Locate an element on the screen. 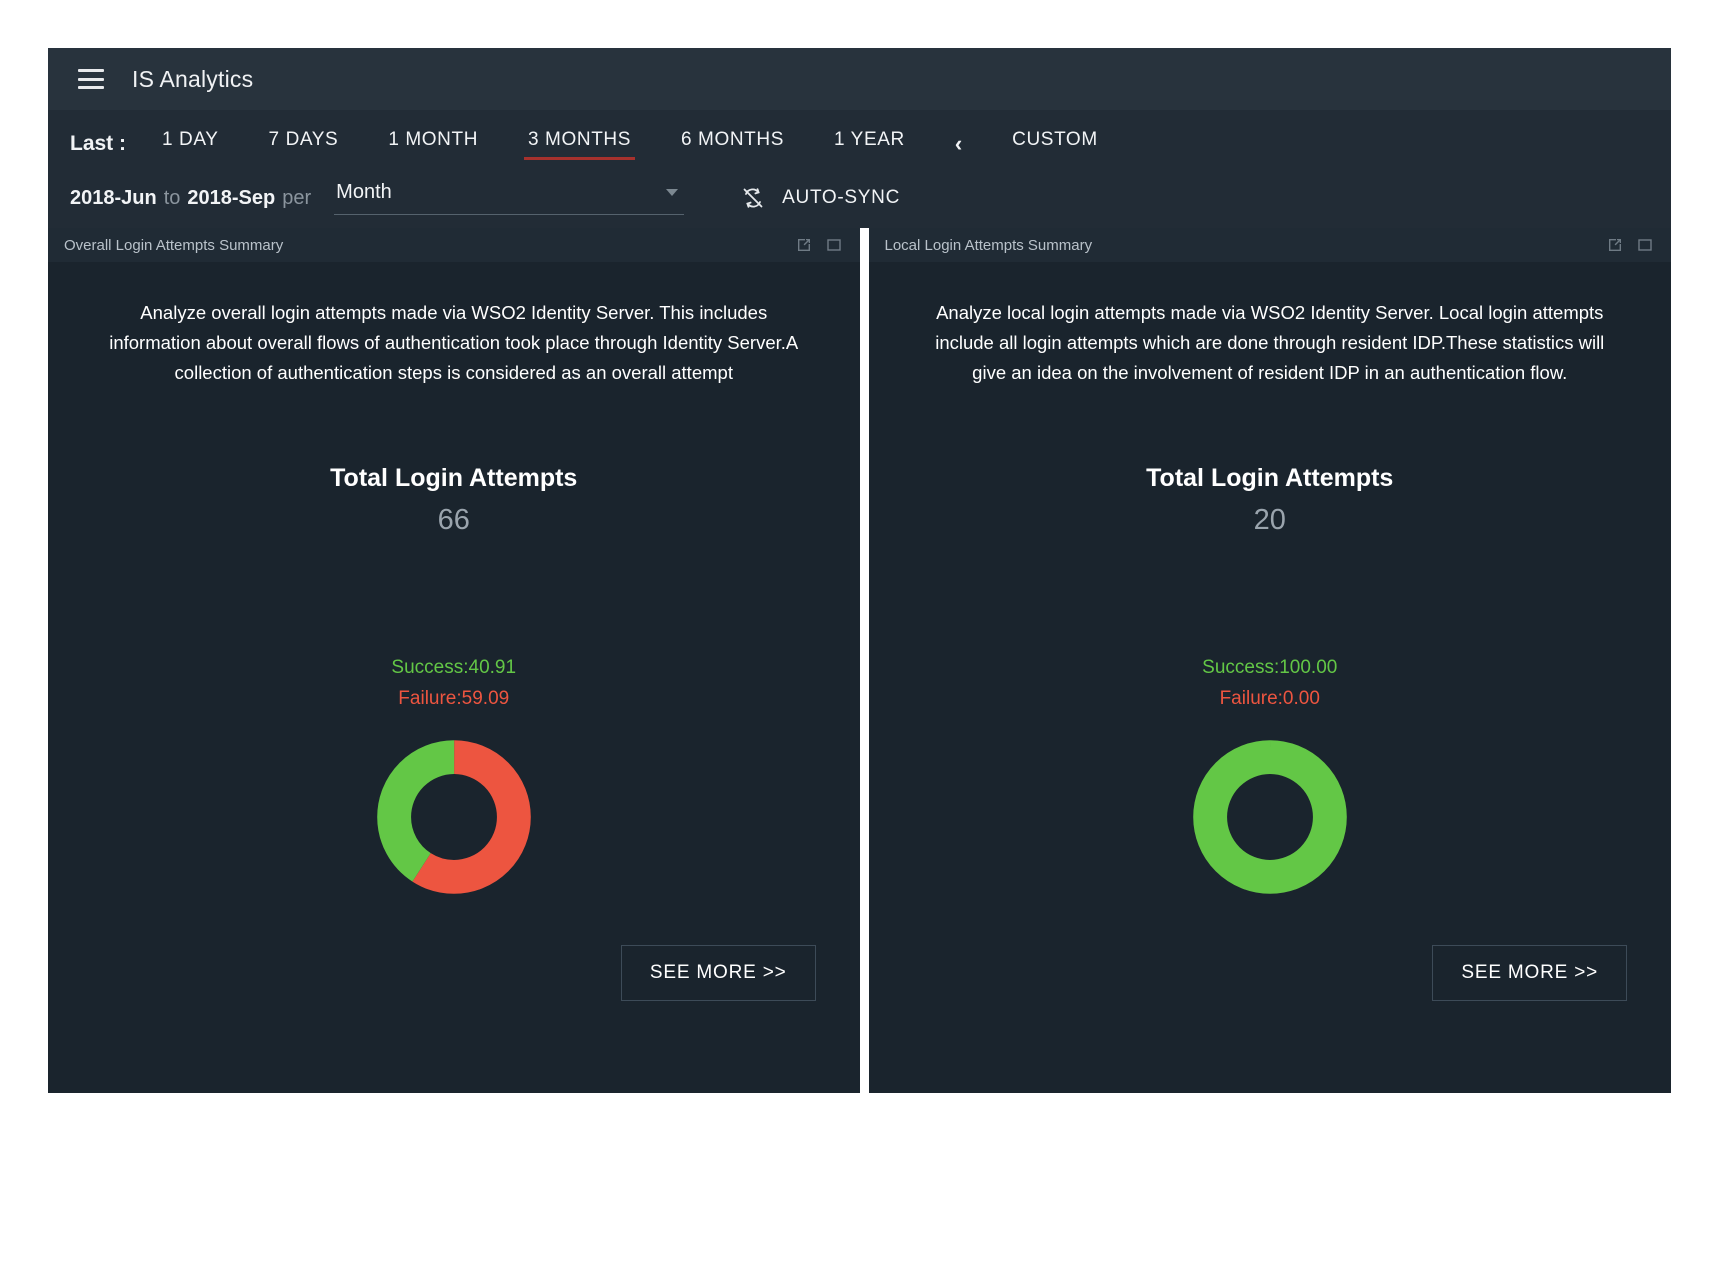  chevron-left-icon: ‹ is located at coordinates (958, 144).